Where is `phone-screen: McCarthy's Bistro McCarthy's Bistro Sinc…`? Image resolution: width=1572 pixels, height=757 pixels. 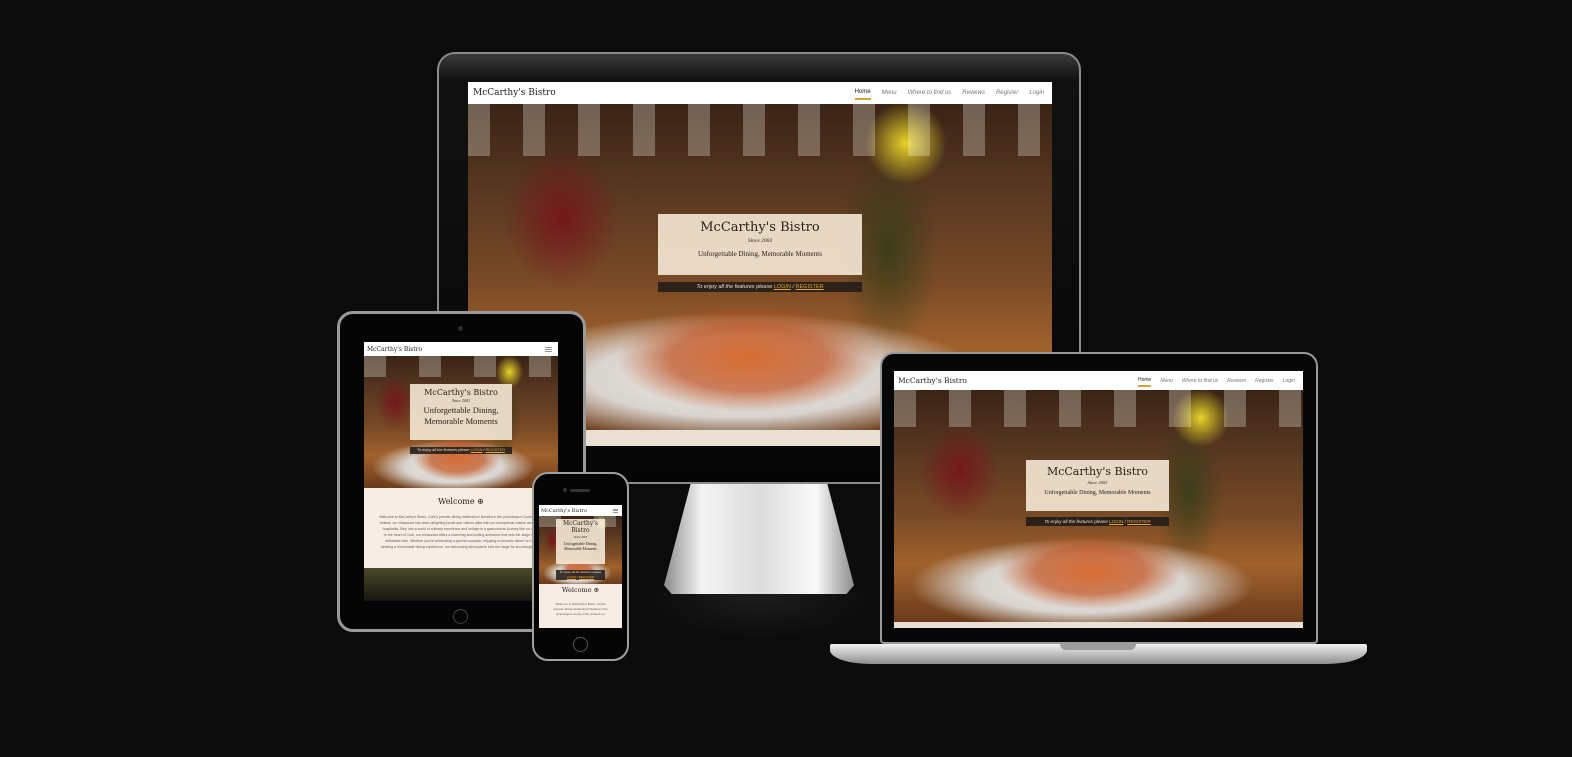
phone-screen: McCarthy's Bistro McCarthy's Bistro Sinc… is located at coordinates (580, 566).